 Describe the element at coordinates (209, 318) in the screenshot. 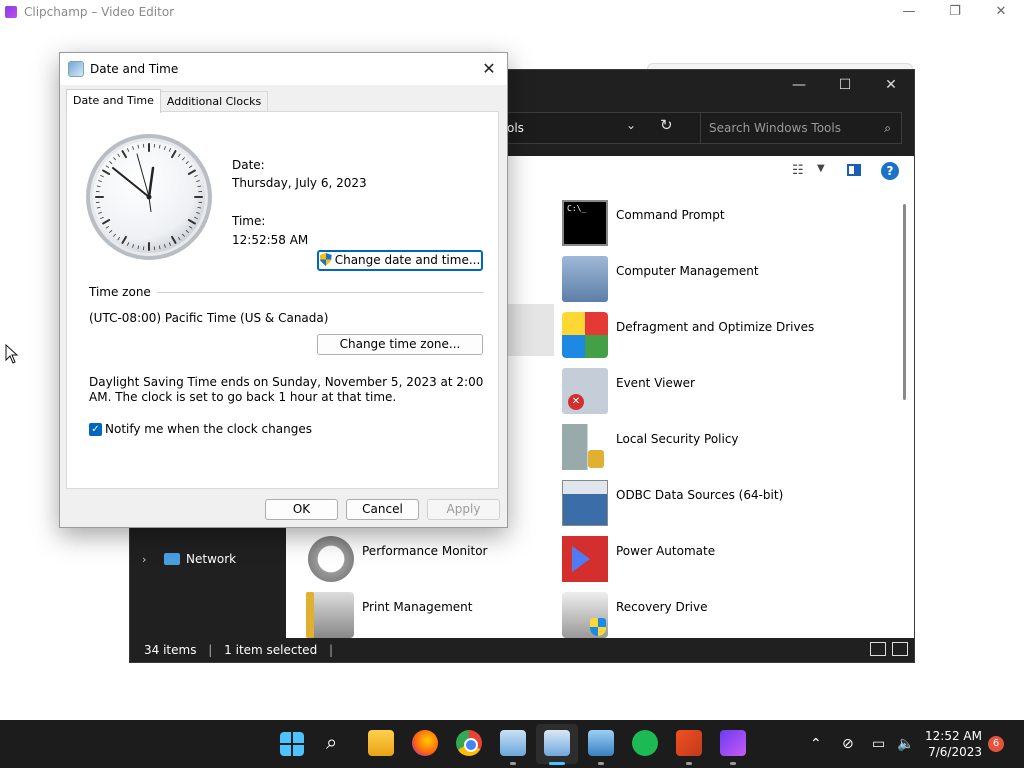

I see `timezone-value: (UTC-08:00) Pacific Time (US & Canada)` at that location.